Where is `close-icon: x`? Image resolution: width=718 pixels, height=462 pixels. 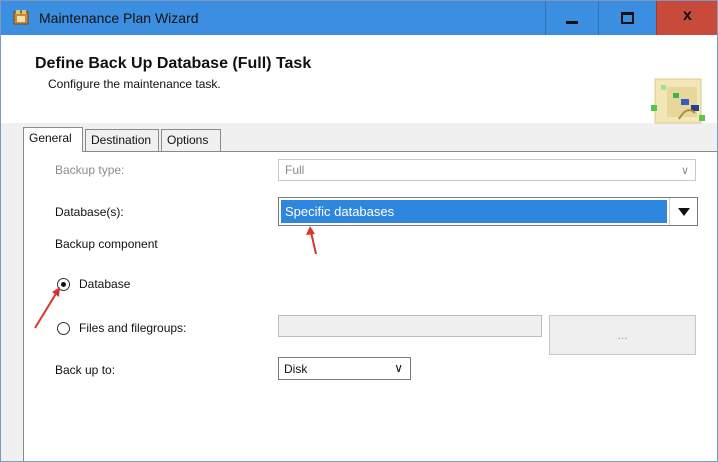
close-icon: x is located at coordinates (687, 15).